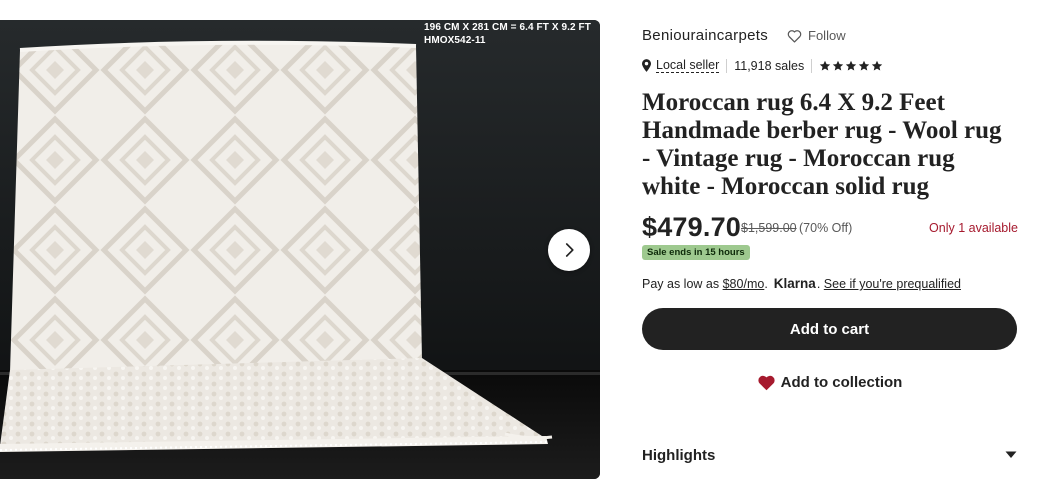  What do you see at coordinates (841, 382) in the screenshot?
I see `add-to-collection-label: Add to collection` at bounding box center [841, 382].